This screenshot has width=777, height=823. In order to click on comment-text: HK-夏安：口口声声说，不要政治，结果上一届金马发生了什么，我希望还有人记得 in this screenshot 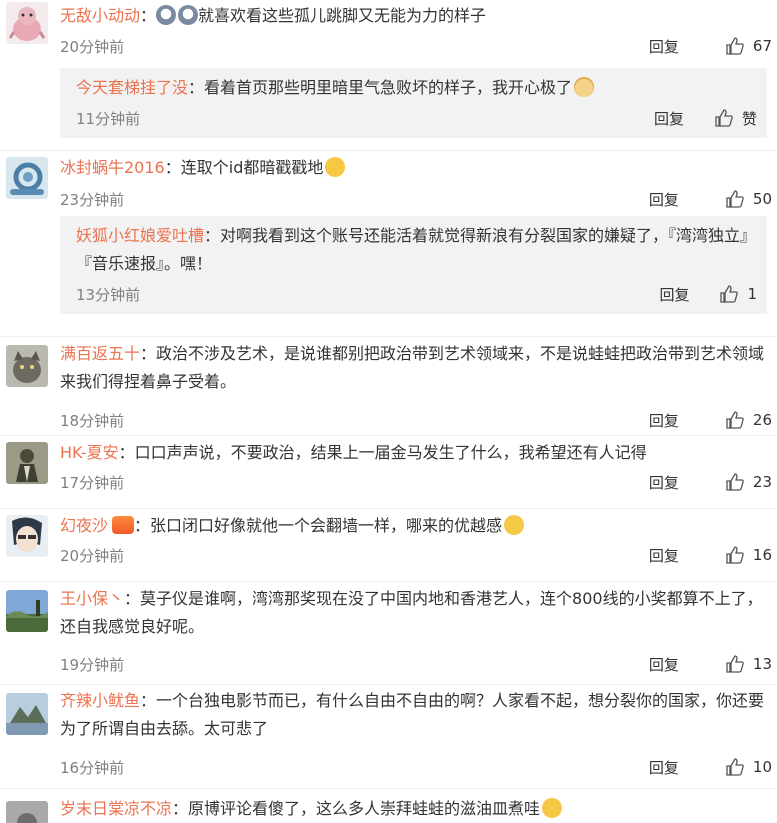, I will do `click(353, 452)`.